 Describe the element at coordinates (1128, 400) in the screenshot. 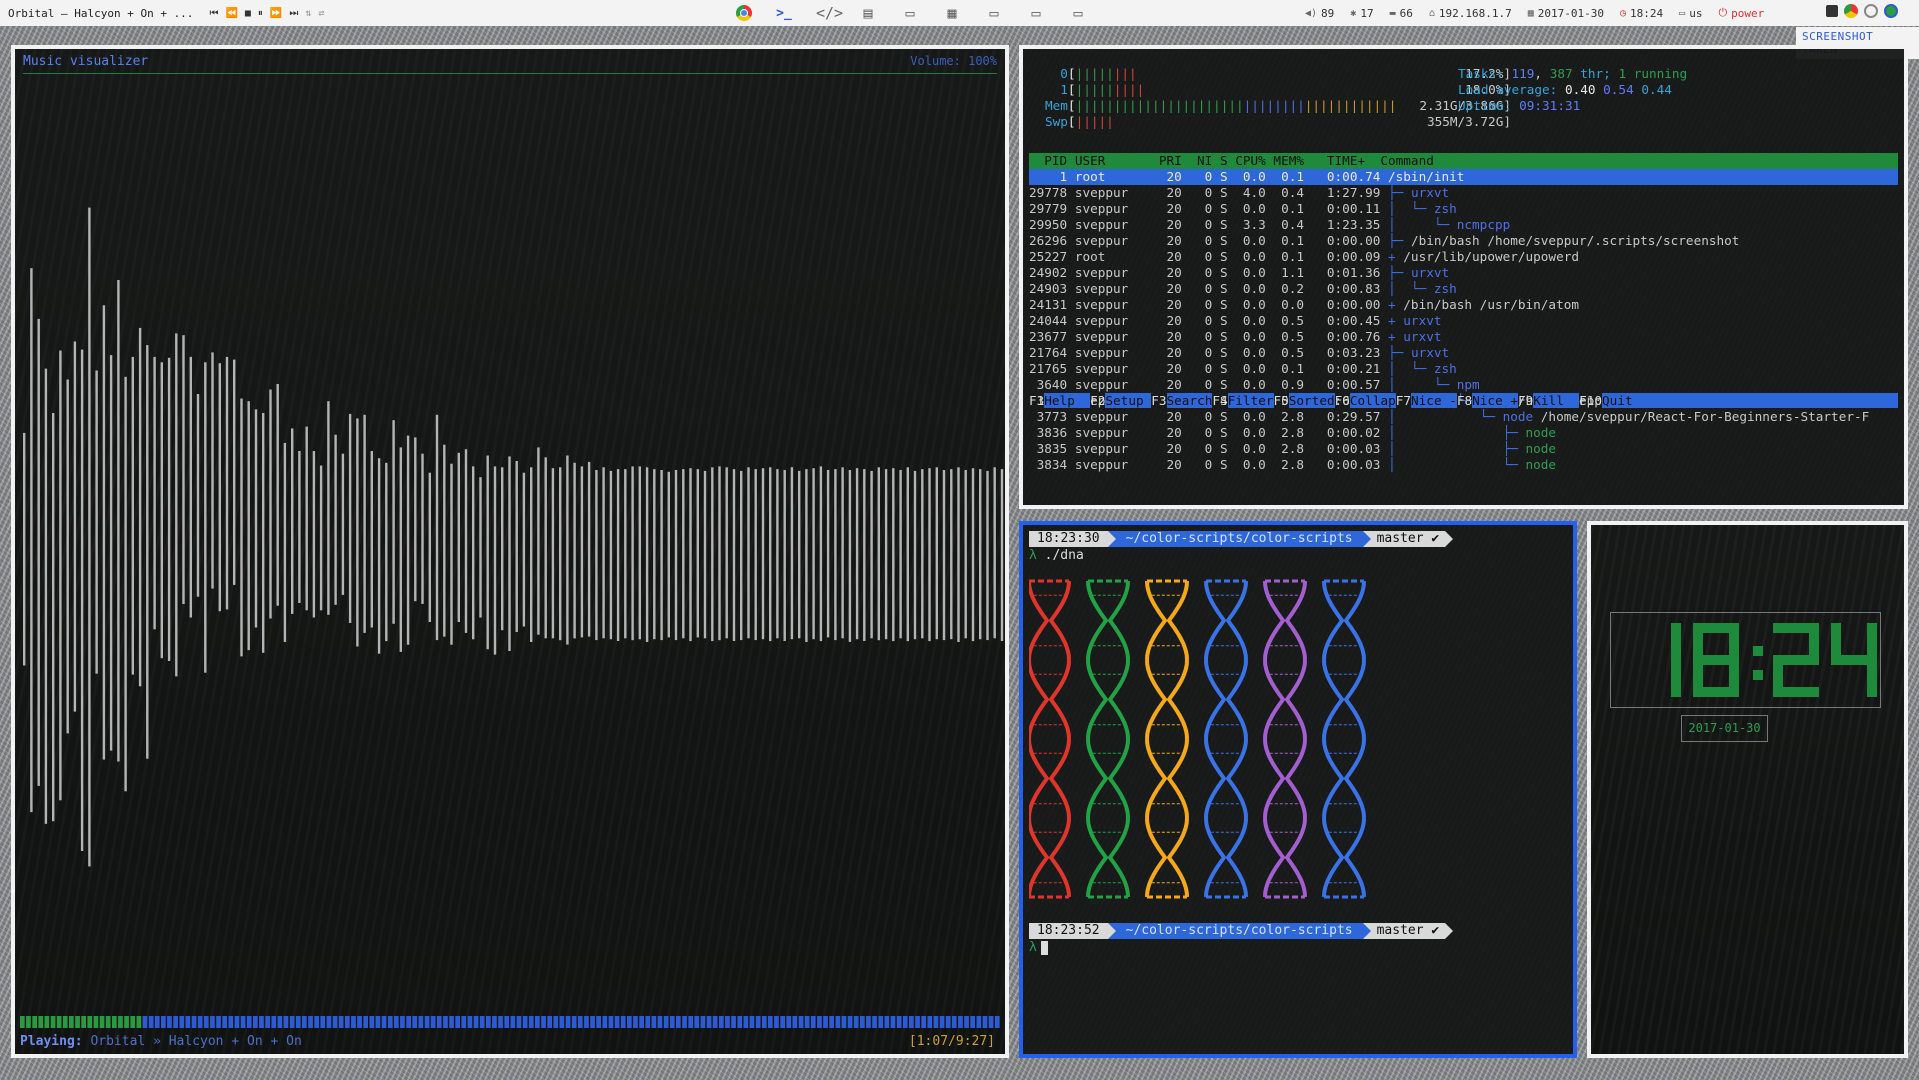

I see `fkey-label: Setup` at that location.